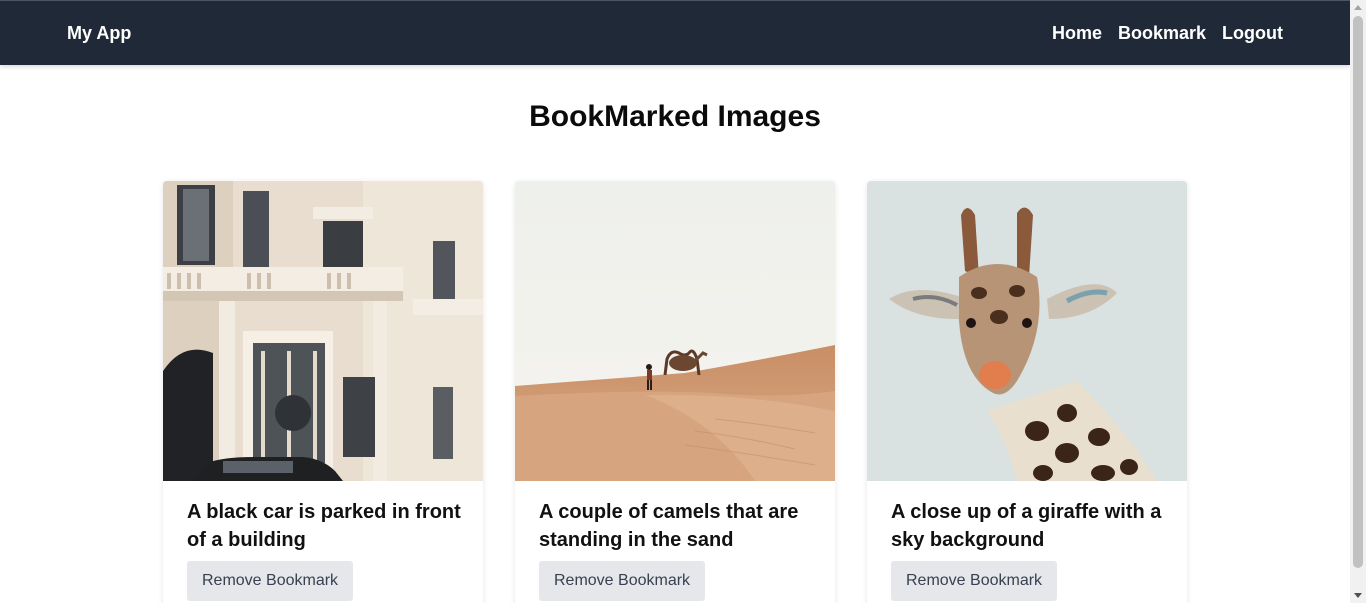  I want to click on vertical-scrollbar, so click(1358, 301).